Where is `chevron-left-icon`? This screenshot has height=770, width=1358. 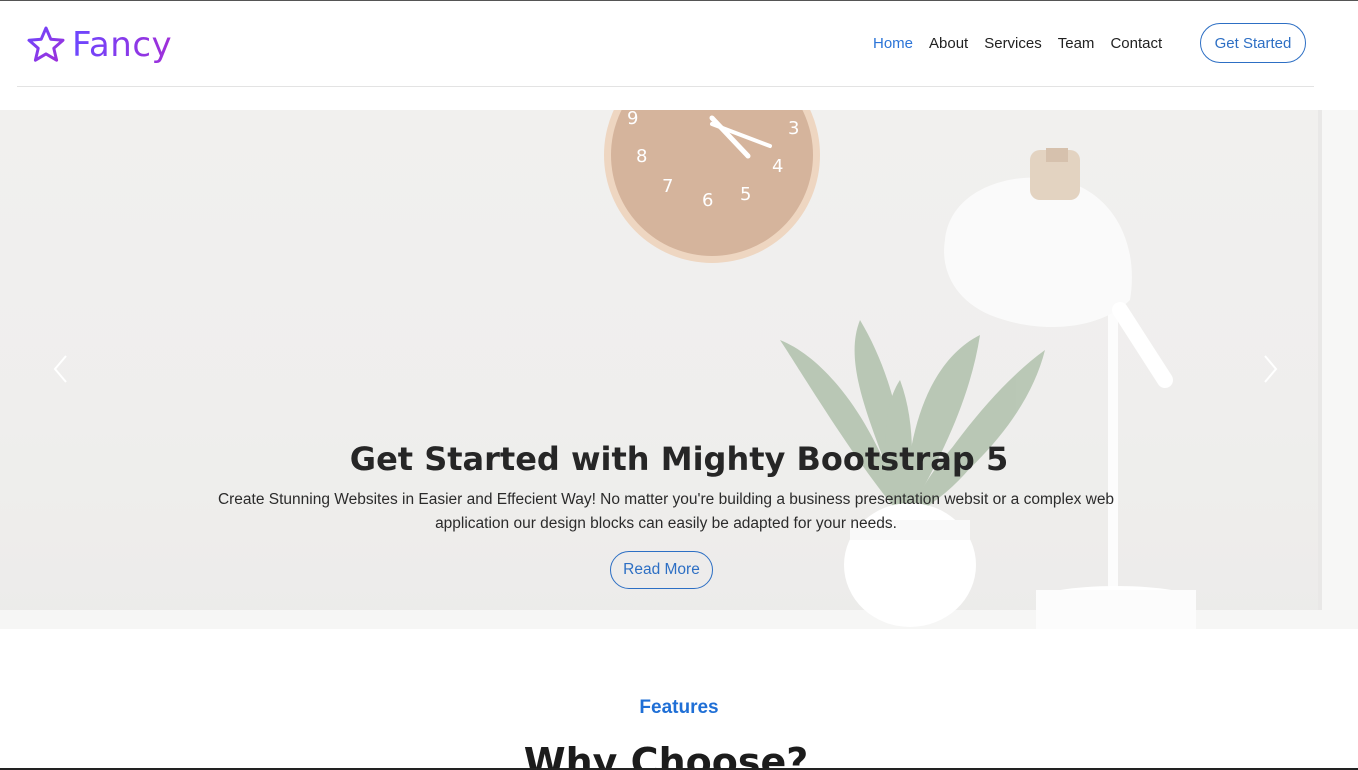
chevron-left-icon is located at coordinates (60, 369).